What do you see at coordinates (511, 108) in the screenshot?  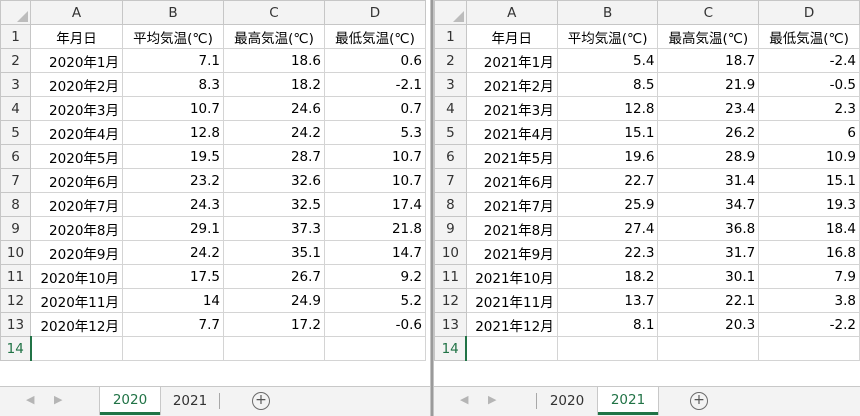 I see `cell-date: 2021年3月` at bounding box center [511, 108].